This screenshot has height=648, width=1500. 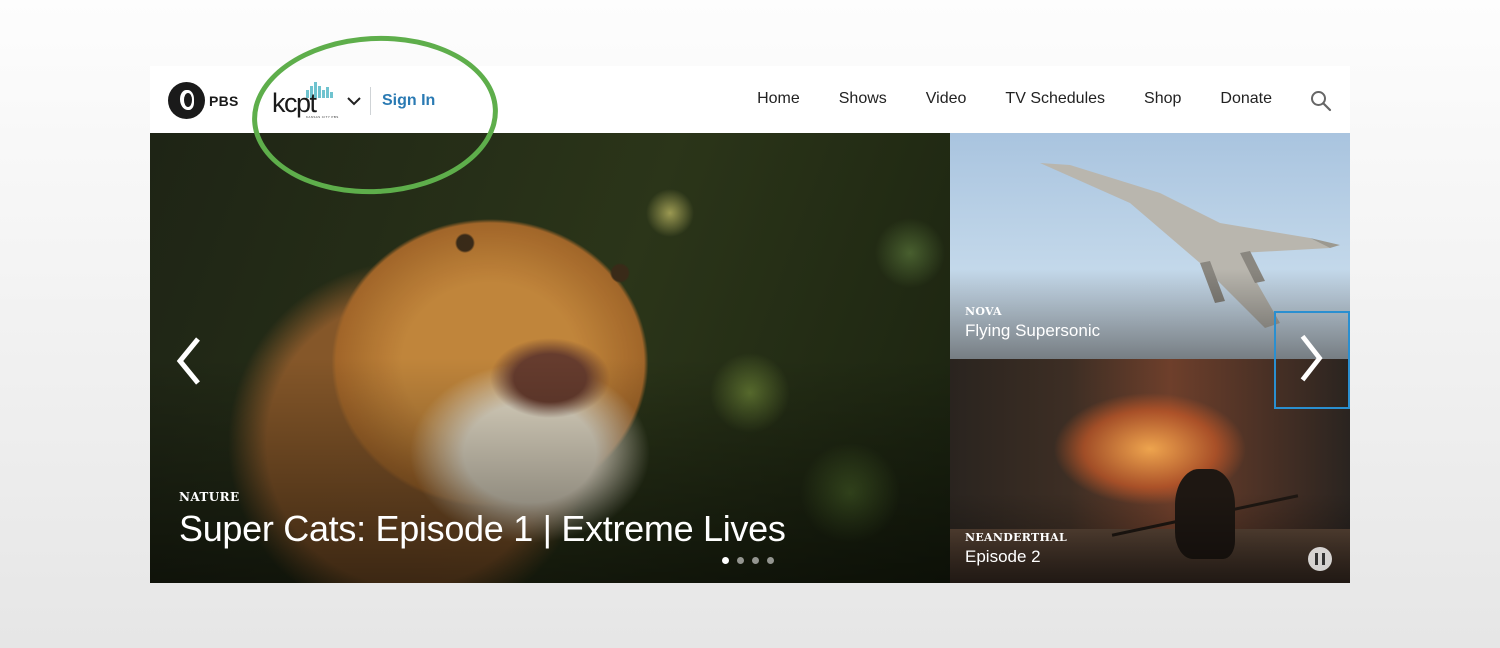 I want to click on pause-button, so click(x=1320, y=559).